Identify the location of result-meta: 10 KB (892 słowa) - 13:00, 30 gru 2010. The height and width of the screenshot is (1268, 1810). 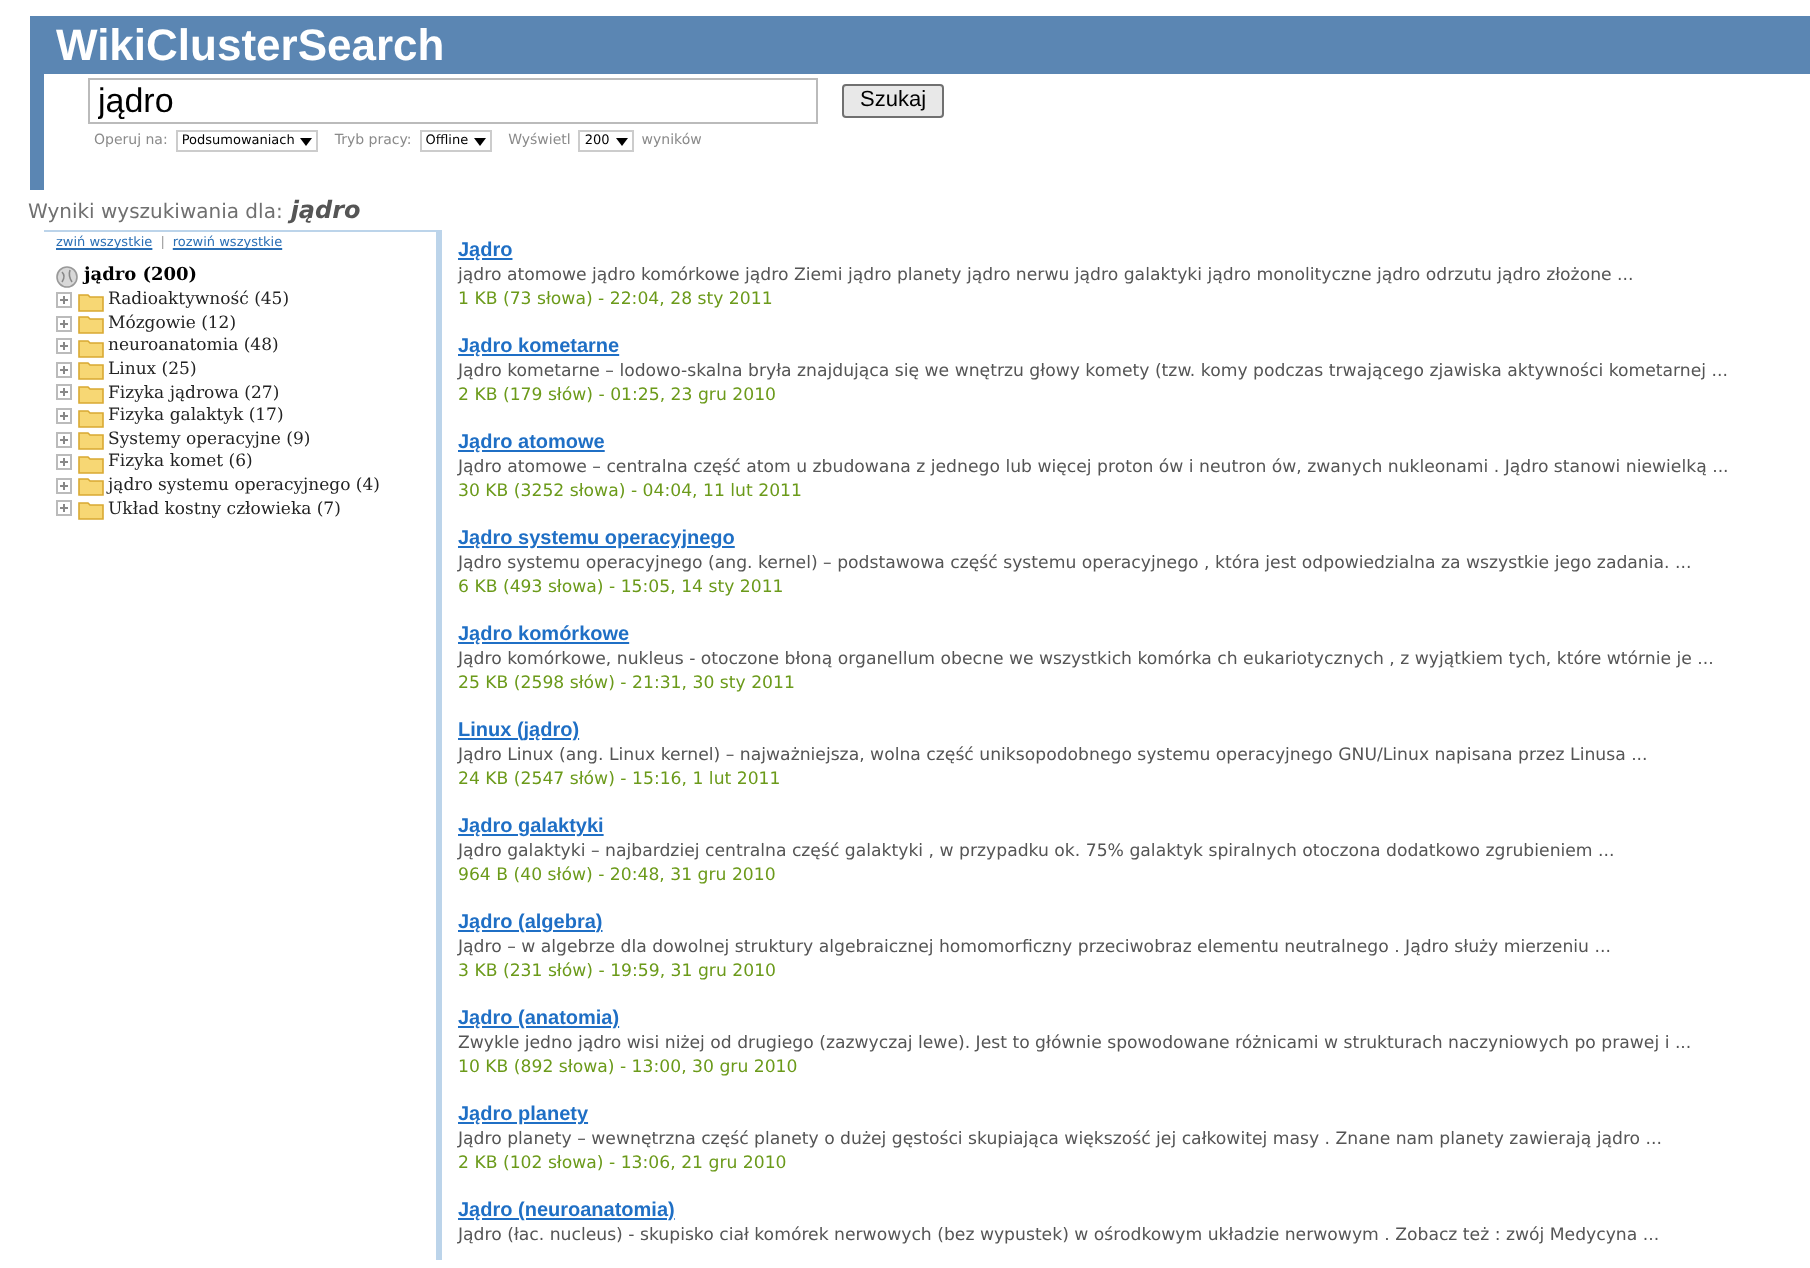
(629, 1068).